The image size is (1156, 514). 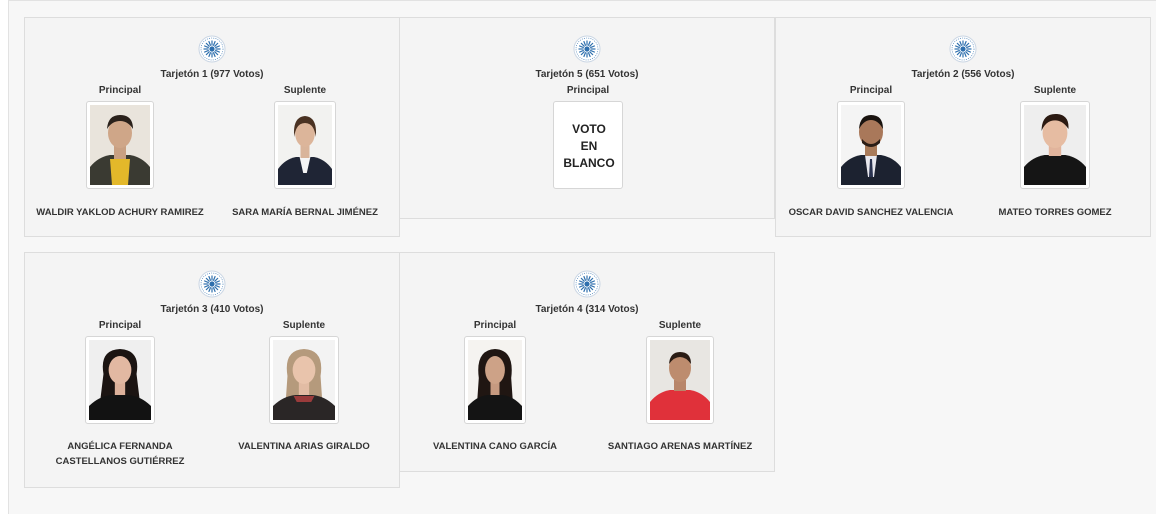 I want to click on ballot-title: Tarjetón 1 (977 Votos), so click(x=212, y=74).